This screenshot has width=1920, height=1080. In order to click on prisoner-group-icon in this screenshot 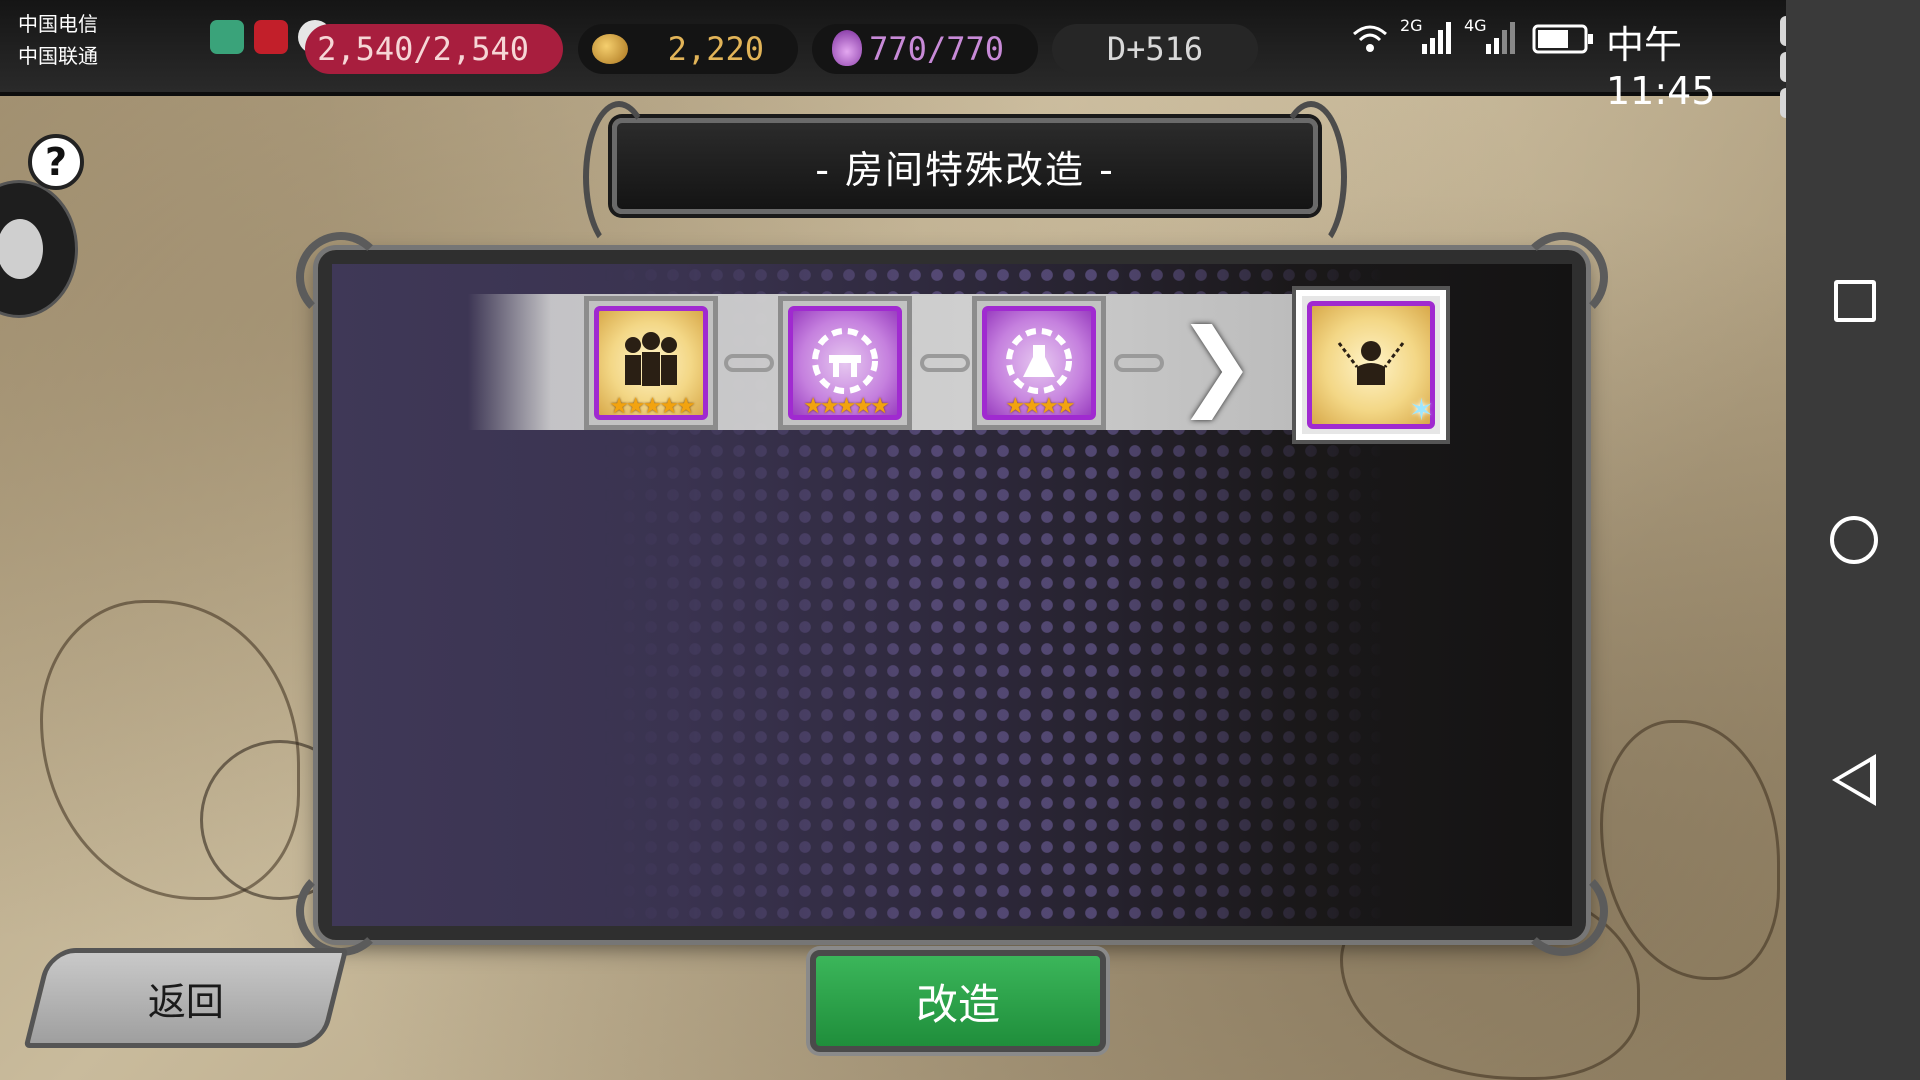, I will do `click(651, 363)`.